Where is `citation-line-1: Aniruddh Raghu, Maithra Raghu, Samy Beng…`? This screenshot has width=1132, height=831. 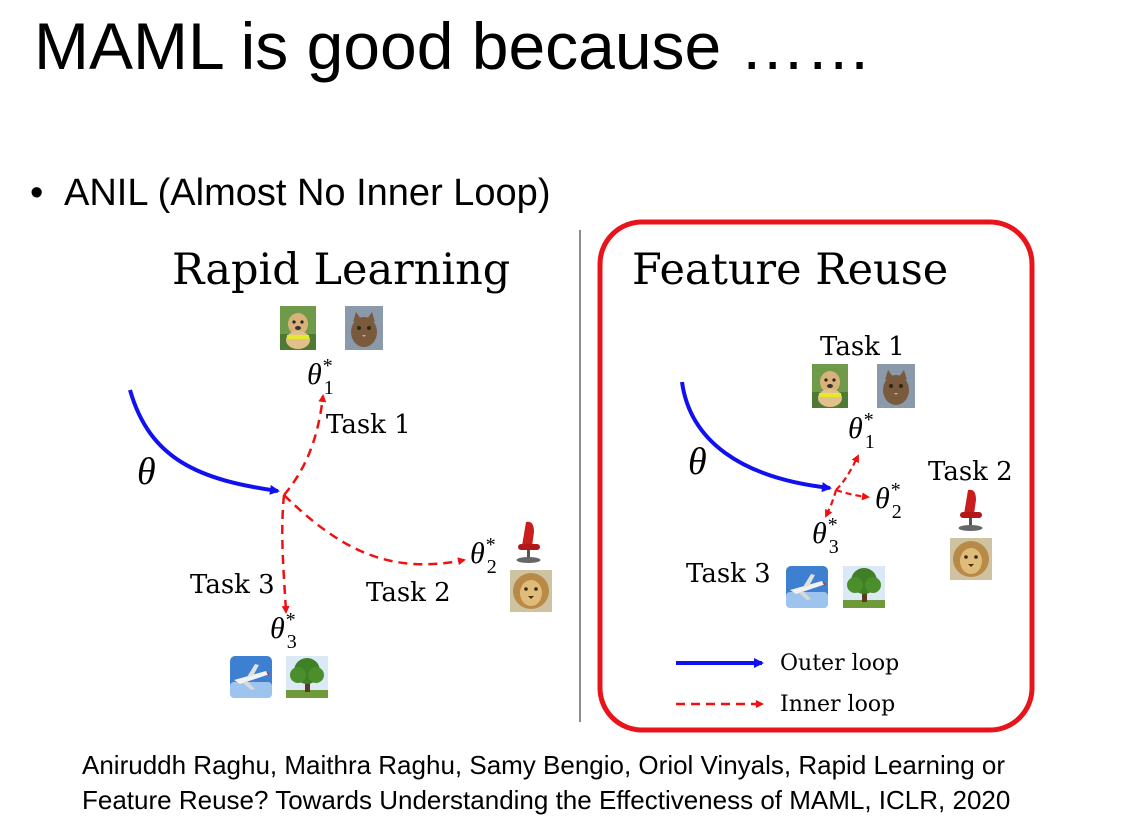
citation-line-1: Aniruddh Raghu, Maithra Raghu, Samy Beng… is located at coordinates (544, 765).